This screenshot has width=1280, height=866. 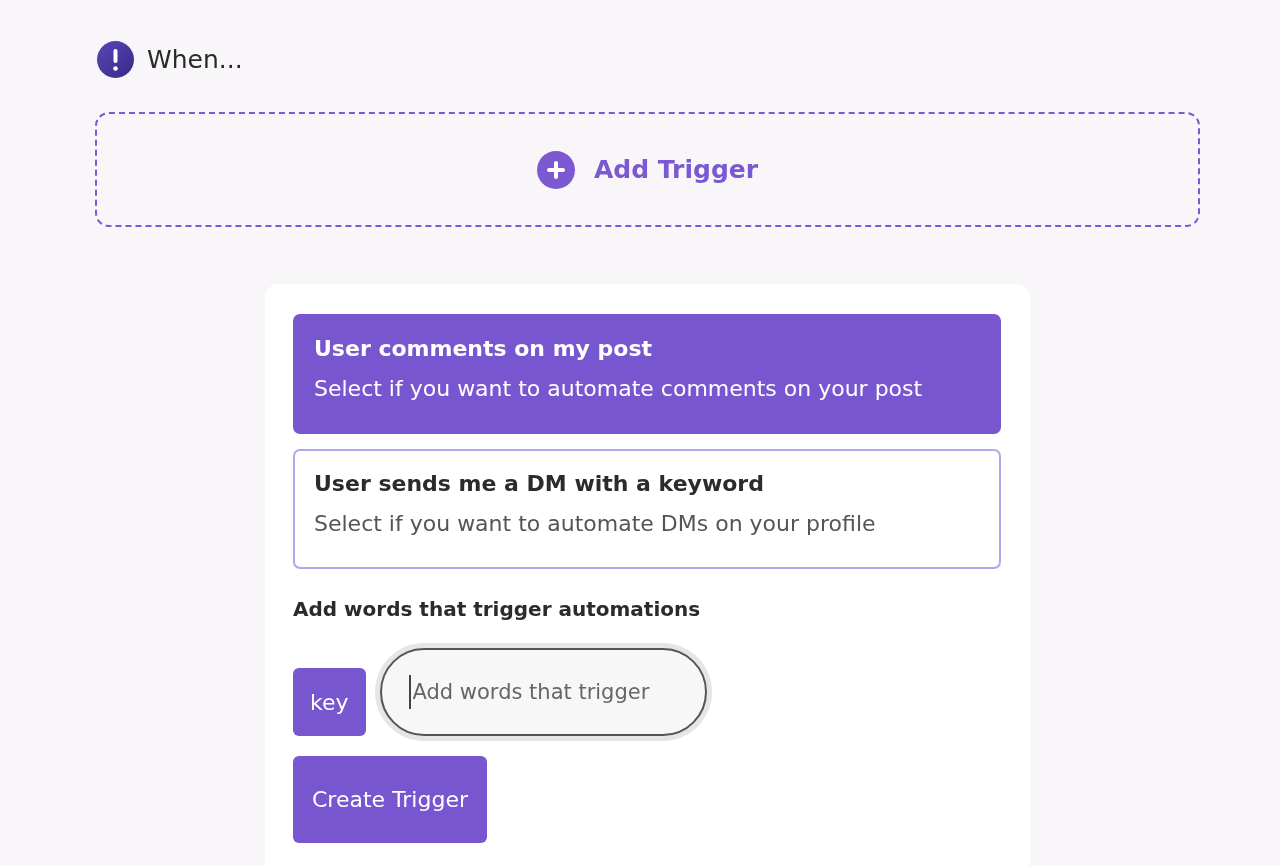 What do you see at coordinates (555, 169) in the screenshot?
I see `plus-icon` at bounding box center [555, 169].